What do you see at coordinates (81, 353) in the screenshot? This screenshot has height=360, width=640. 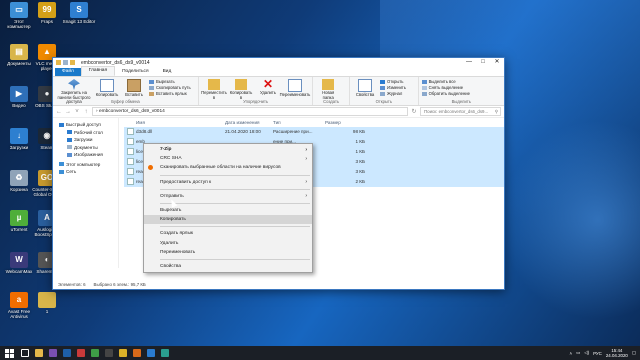 I see `taskbar-app-app-red` at bounding box center [81, 353].